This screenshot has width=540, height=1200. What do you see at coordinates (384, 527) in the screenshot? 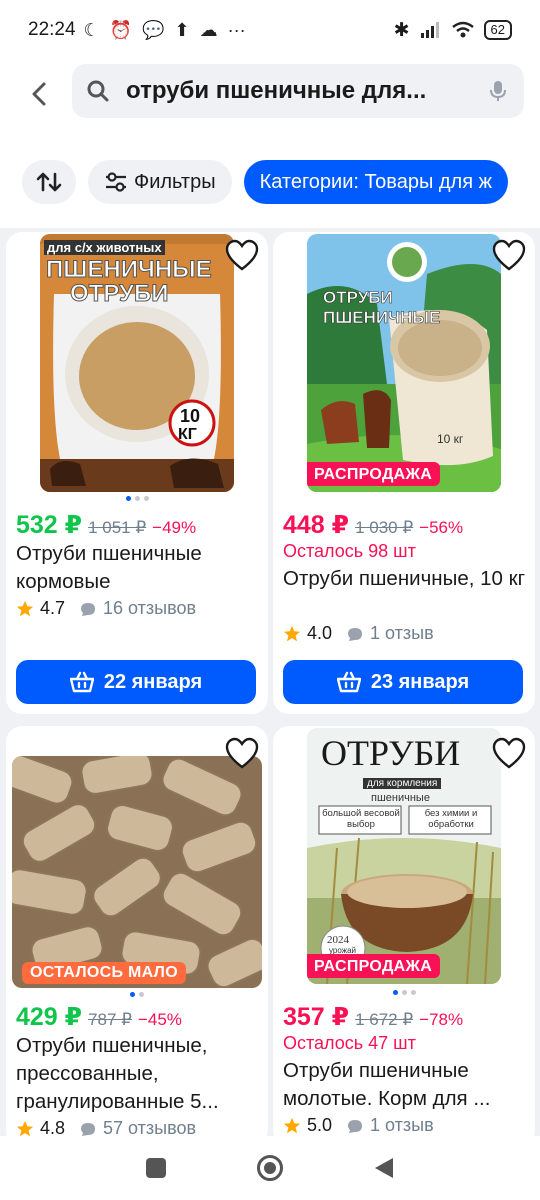
I see `old-price: 1 030 ₽` at bounding box center [384, 527].